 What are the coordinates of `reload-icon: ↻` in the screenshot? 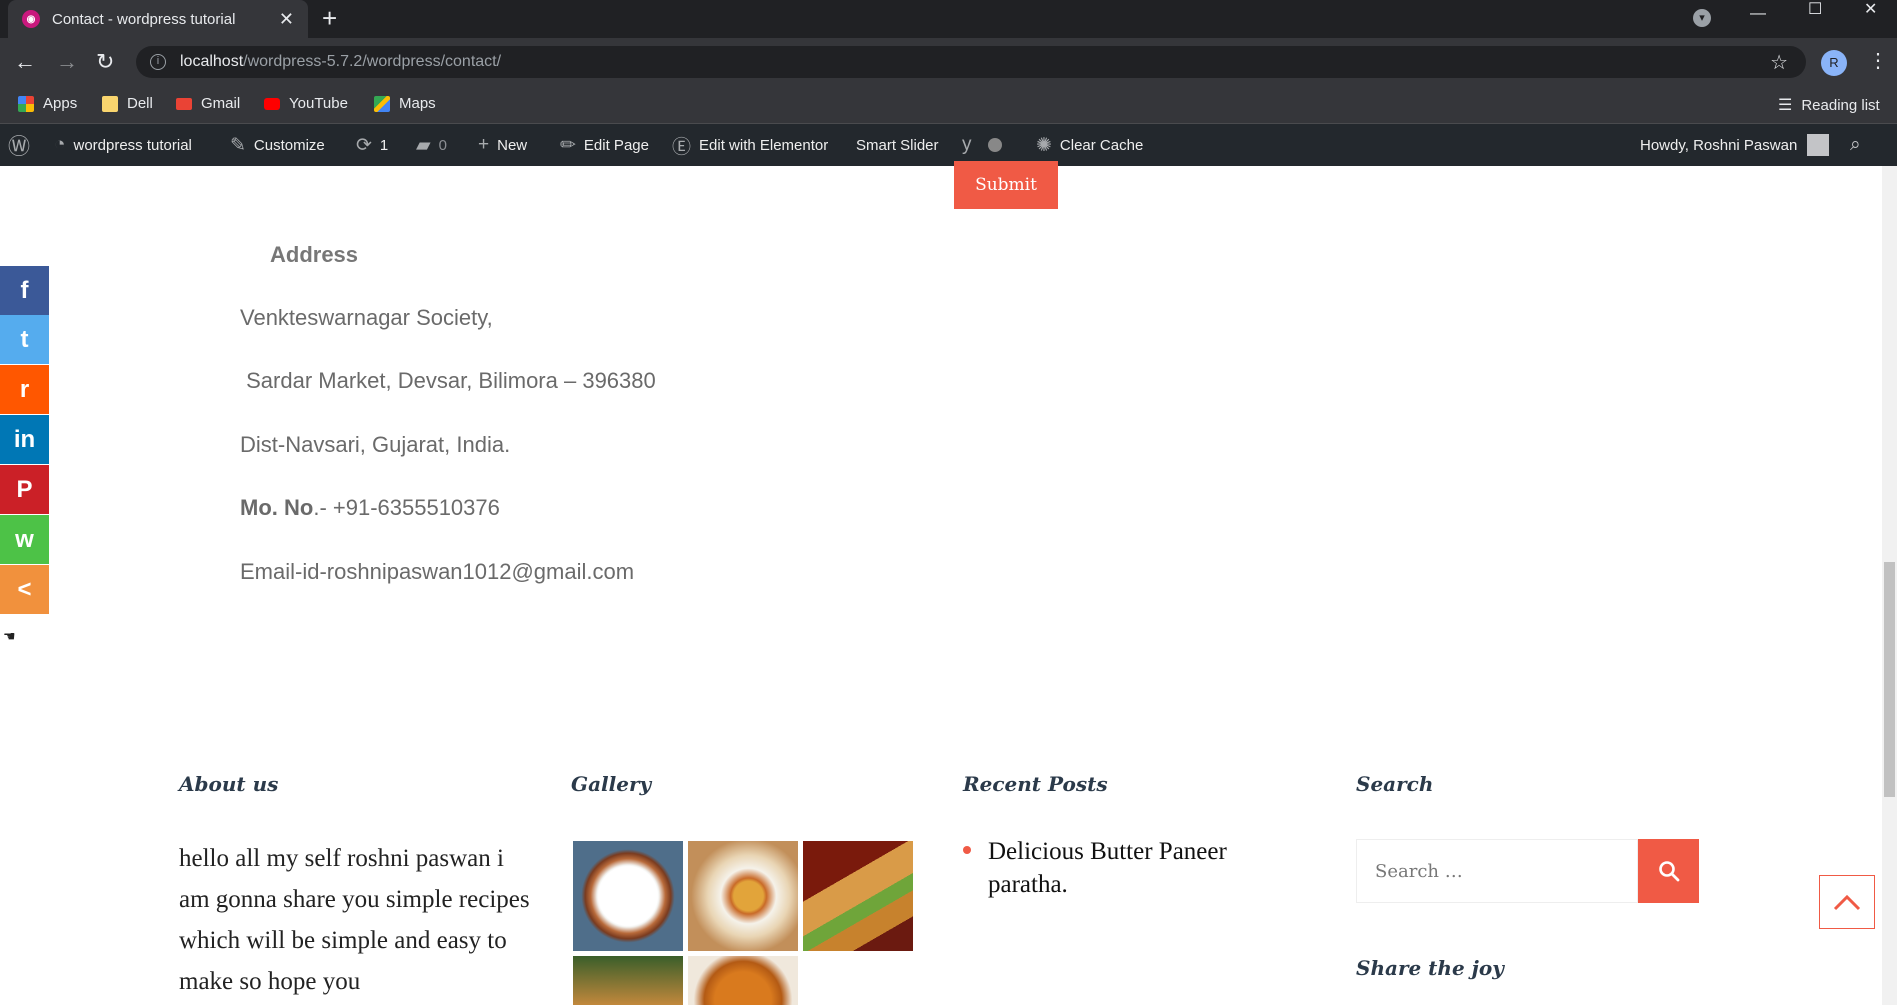 It's located at (105, 62).